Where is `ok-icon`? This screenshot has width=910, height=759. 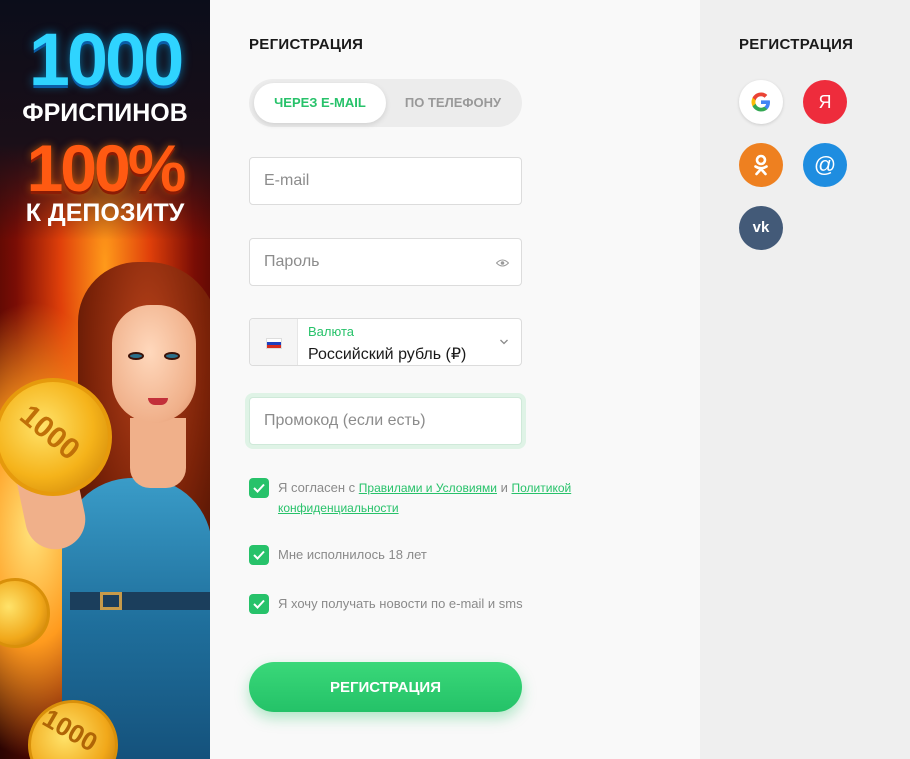
ok-icon is located at coordinates (761, 165).